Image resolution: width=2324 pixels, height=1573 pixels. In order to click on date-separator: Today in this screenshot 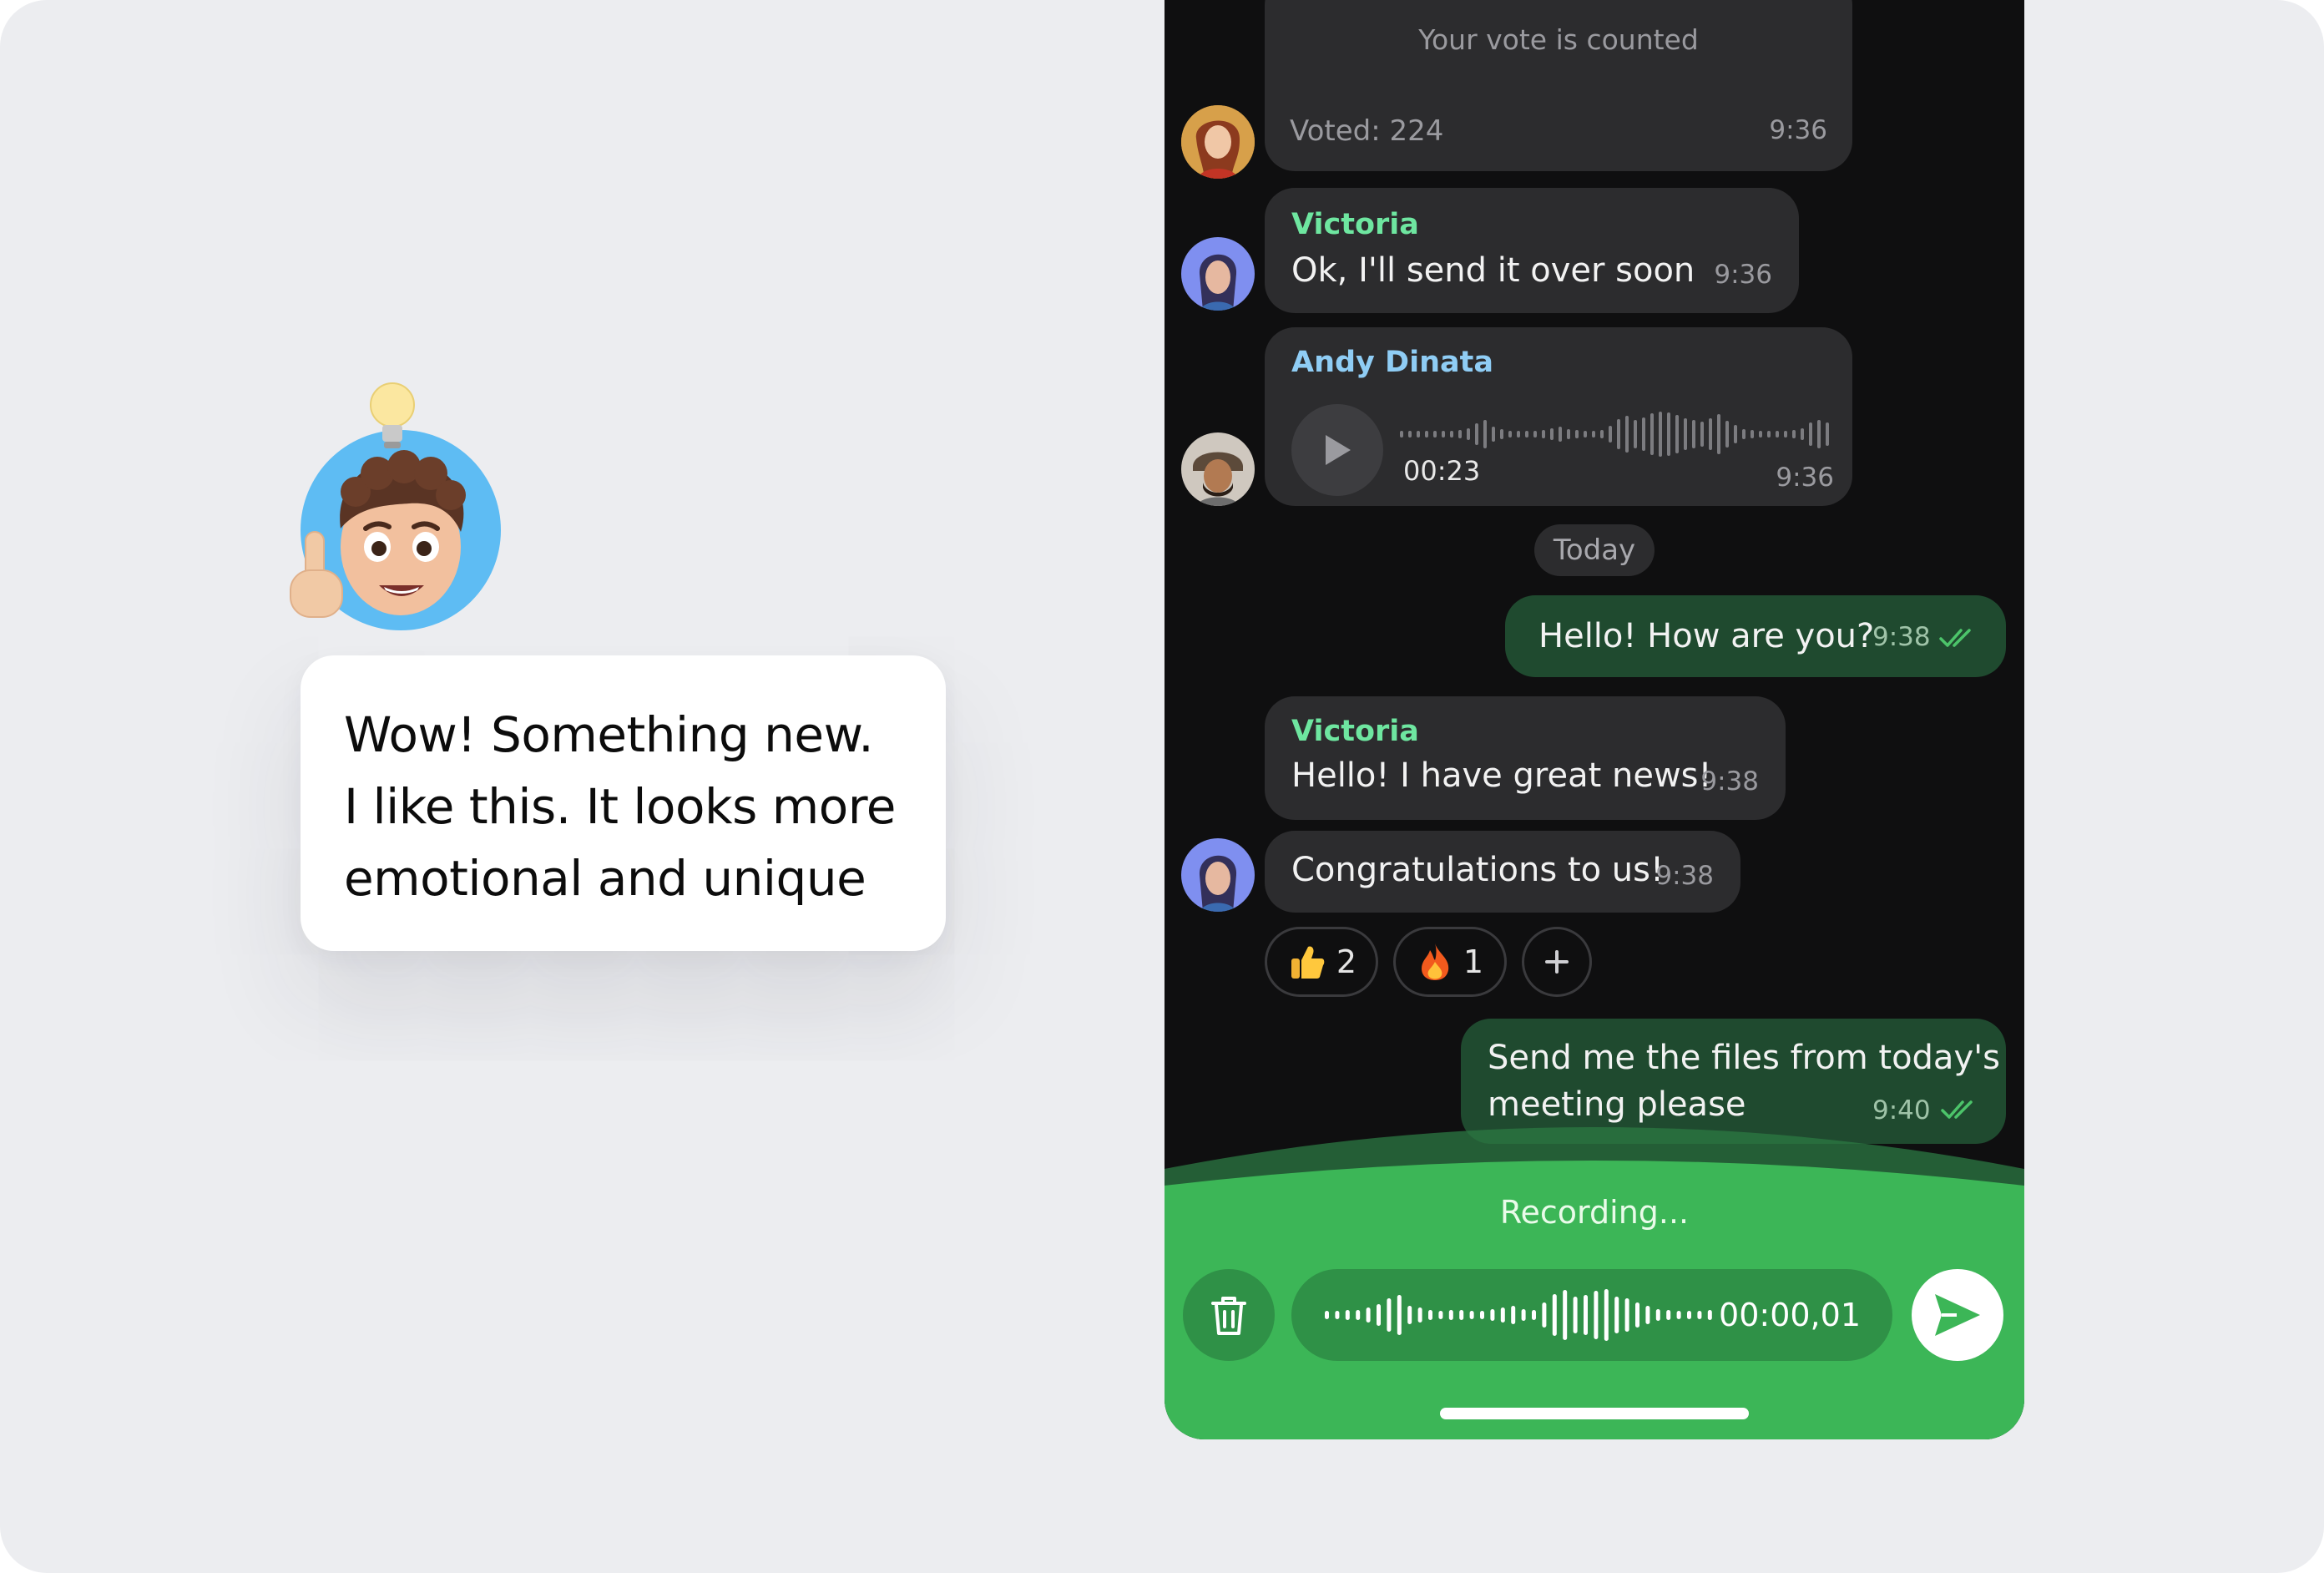, I will do `click(1594, 550)`.